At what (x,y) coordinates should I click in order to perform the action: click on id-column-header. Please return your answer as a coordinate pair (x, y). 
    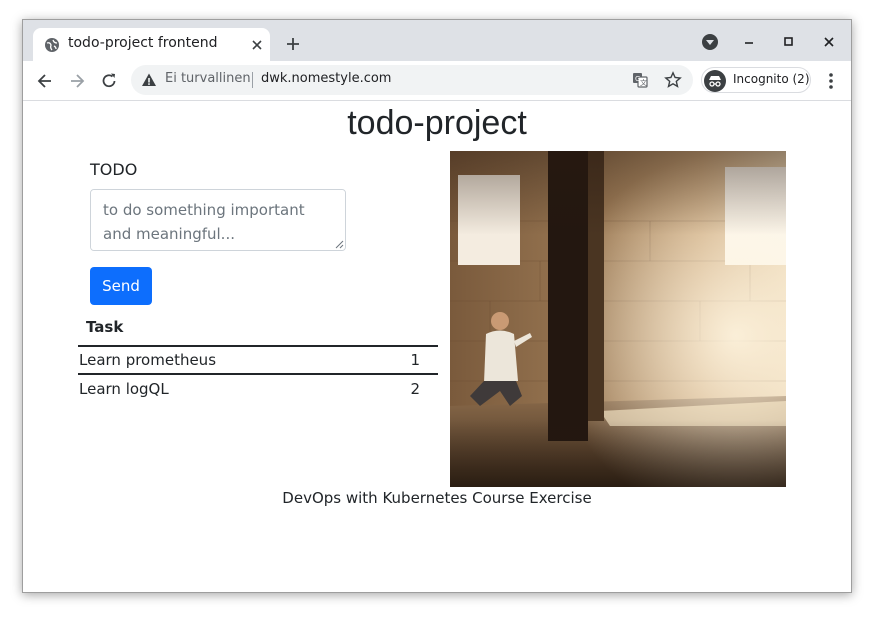
    Looking at the image, I should click on (407, 327).